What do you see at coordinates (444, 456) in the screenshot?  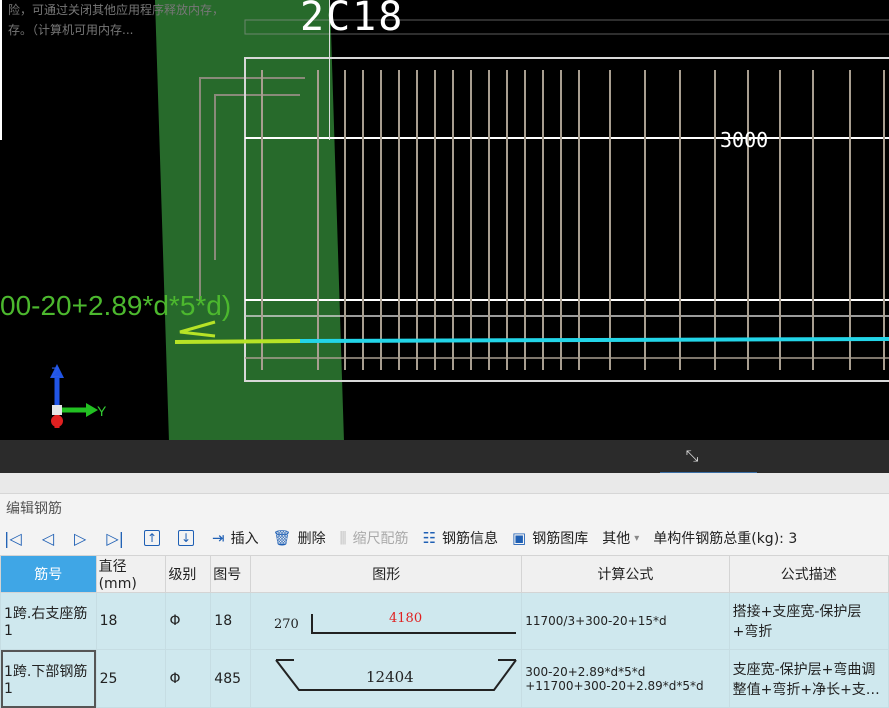 I see `viewport-status-strip` at bounding box center [444, 456].